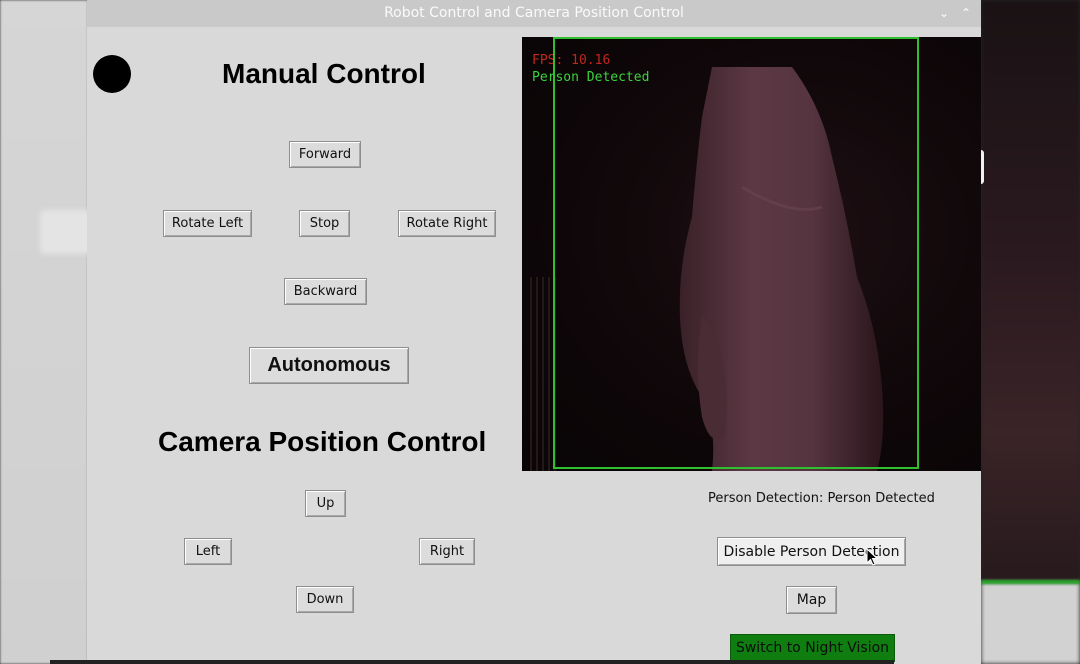 This screenshot has height=664, width=1080. I want to click on background-right, so click(1030, 332).